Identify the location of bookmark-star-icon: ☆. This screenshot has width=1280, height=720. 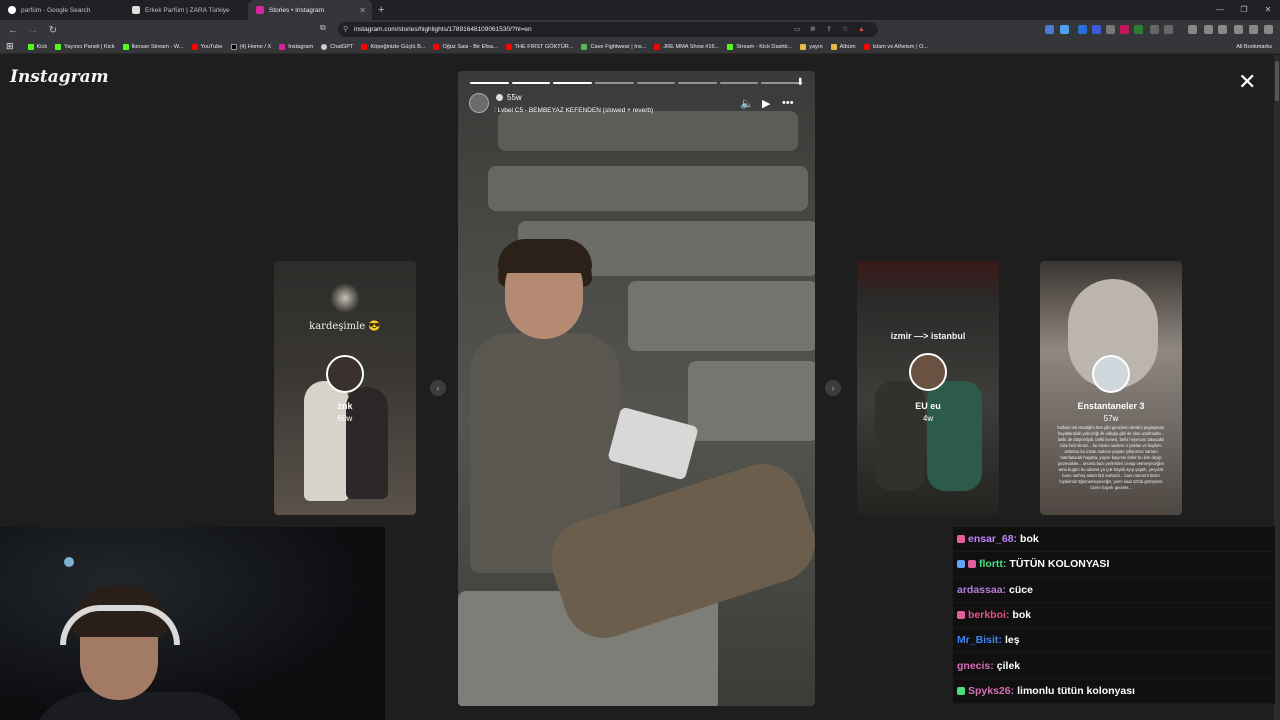
(845, 29).